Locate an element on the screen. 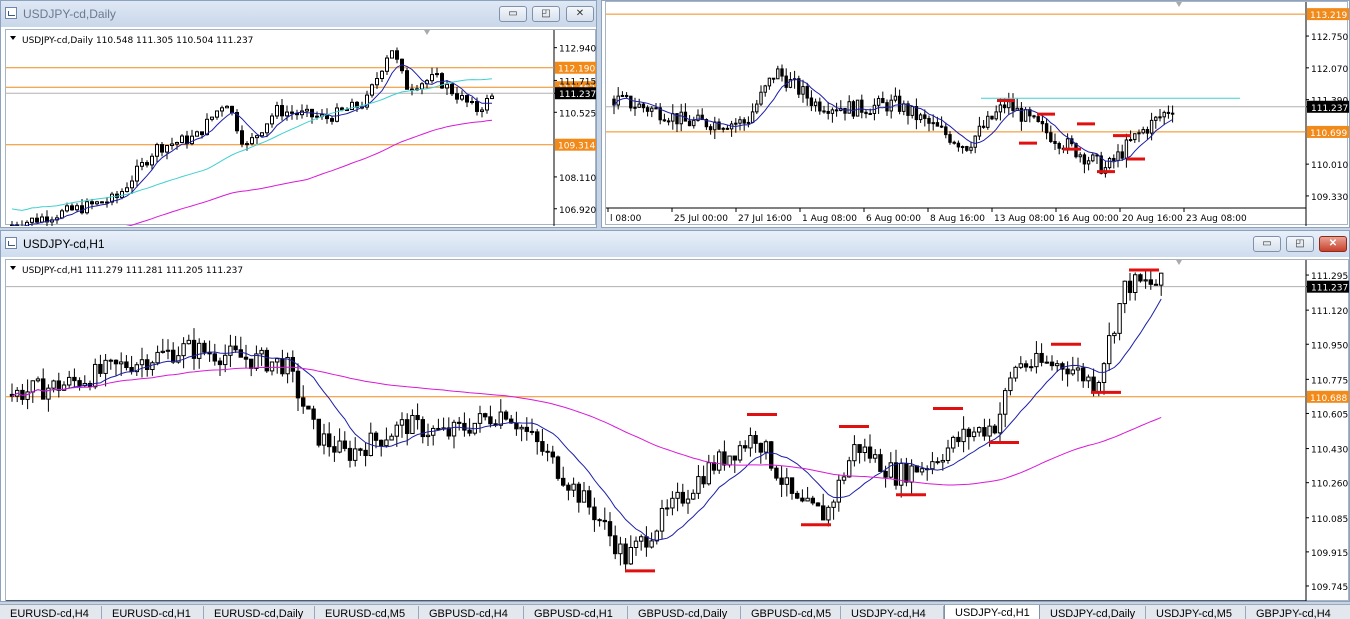 This screenshot has width=1350, height=619. price-tick-label: 110.260 is located at coordinates (1329, 485).